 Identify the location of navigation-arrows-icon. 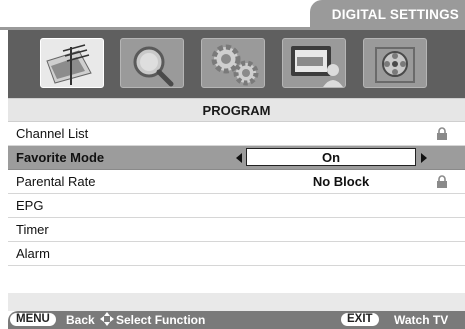
(107, 319).